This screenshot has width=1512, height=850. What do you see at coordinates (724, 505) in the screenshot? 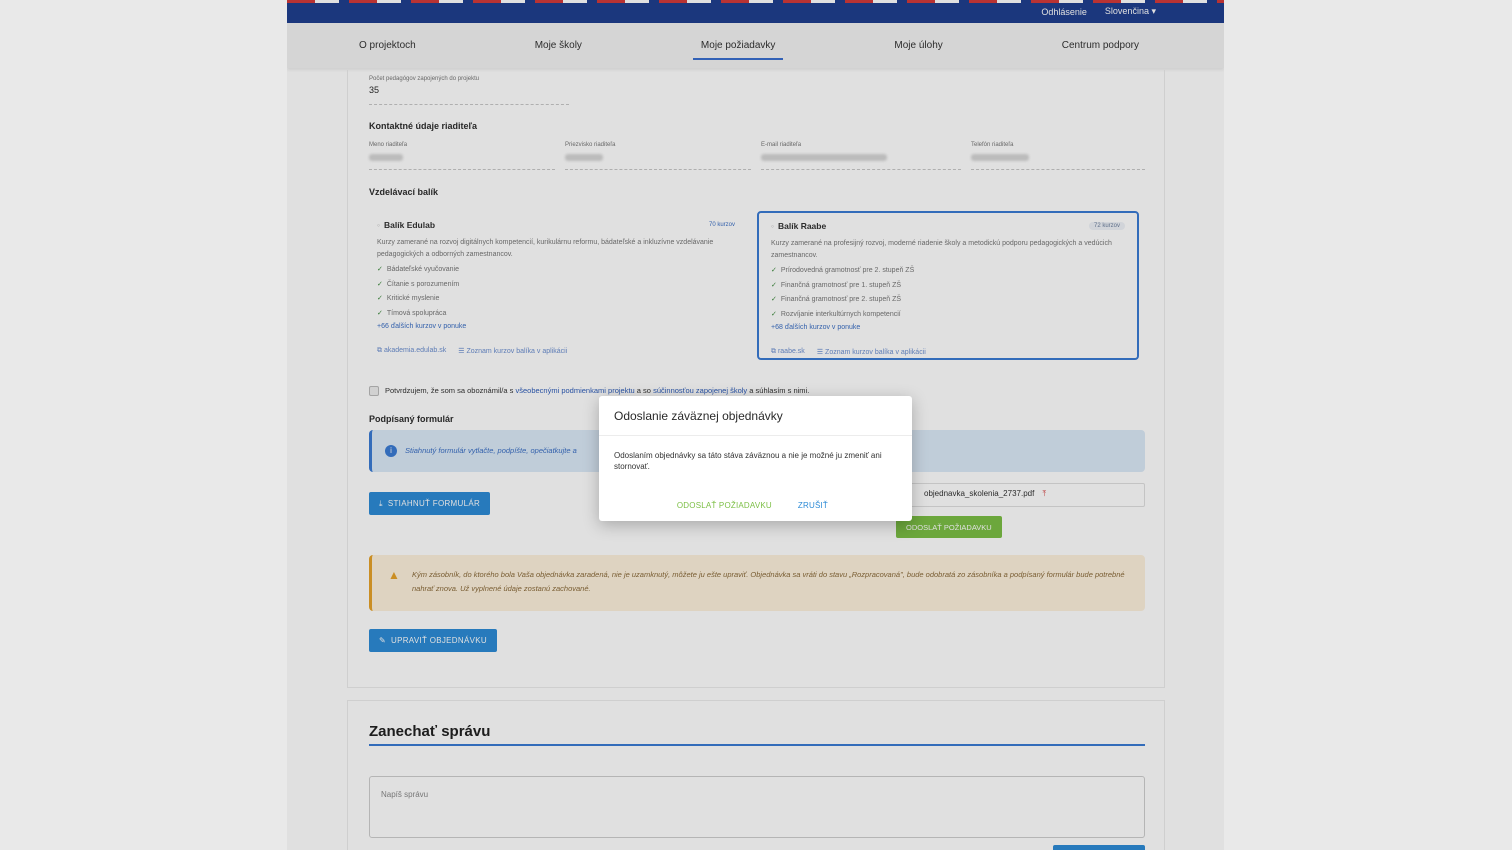
I see `dialog-confirm-button: ODOSLAŤ POŽIADAVKU` at bounding box center [724, 505].